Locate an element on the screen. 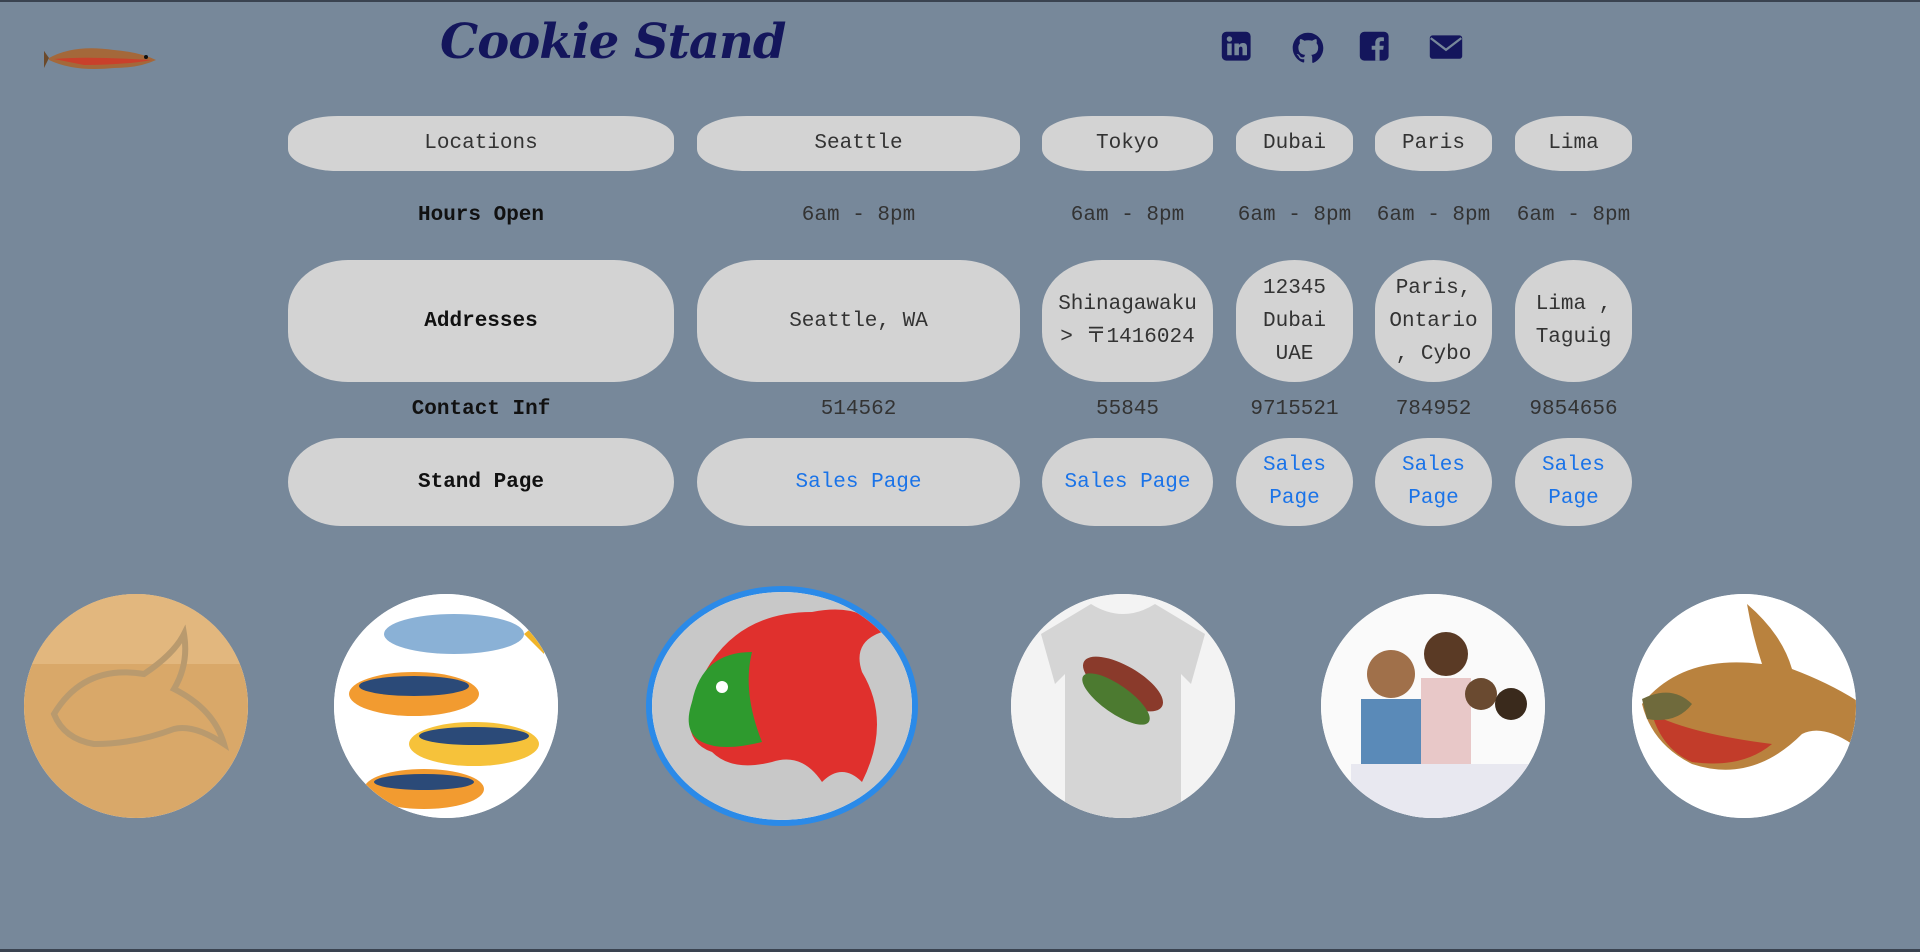  header-cell: Paris is located at coordinates (1433, 143).